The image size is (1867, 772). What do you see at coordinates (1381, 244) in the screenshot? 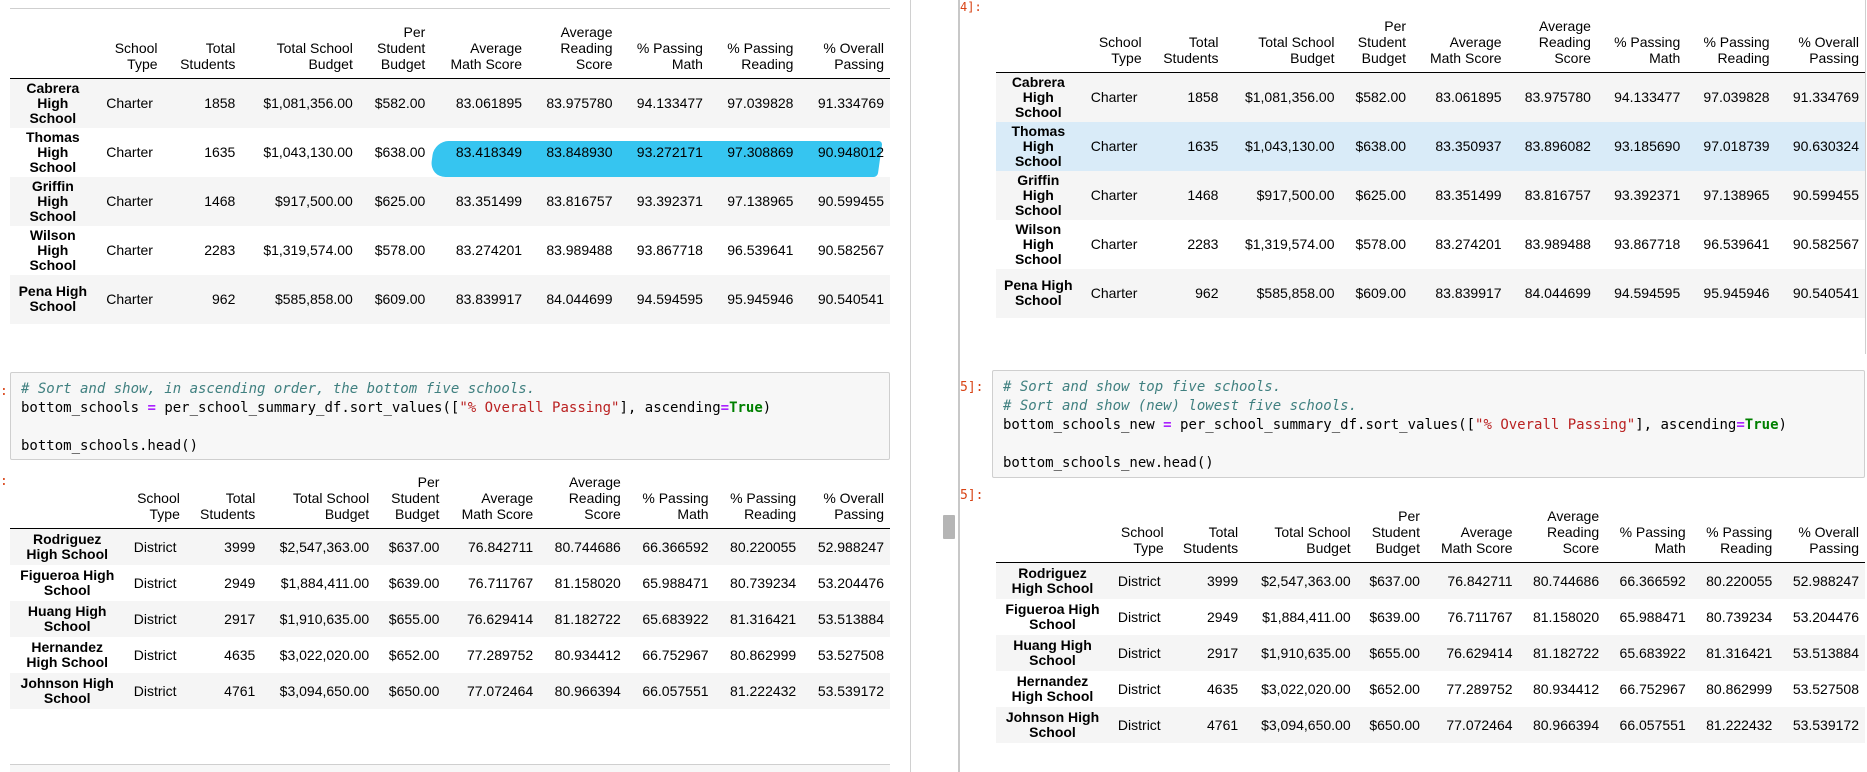
I see `cell-per-student-budget: $578.00` at bounding box center [1381, 244].